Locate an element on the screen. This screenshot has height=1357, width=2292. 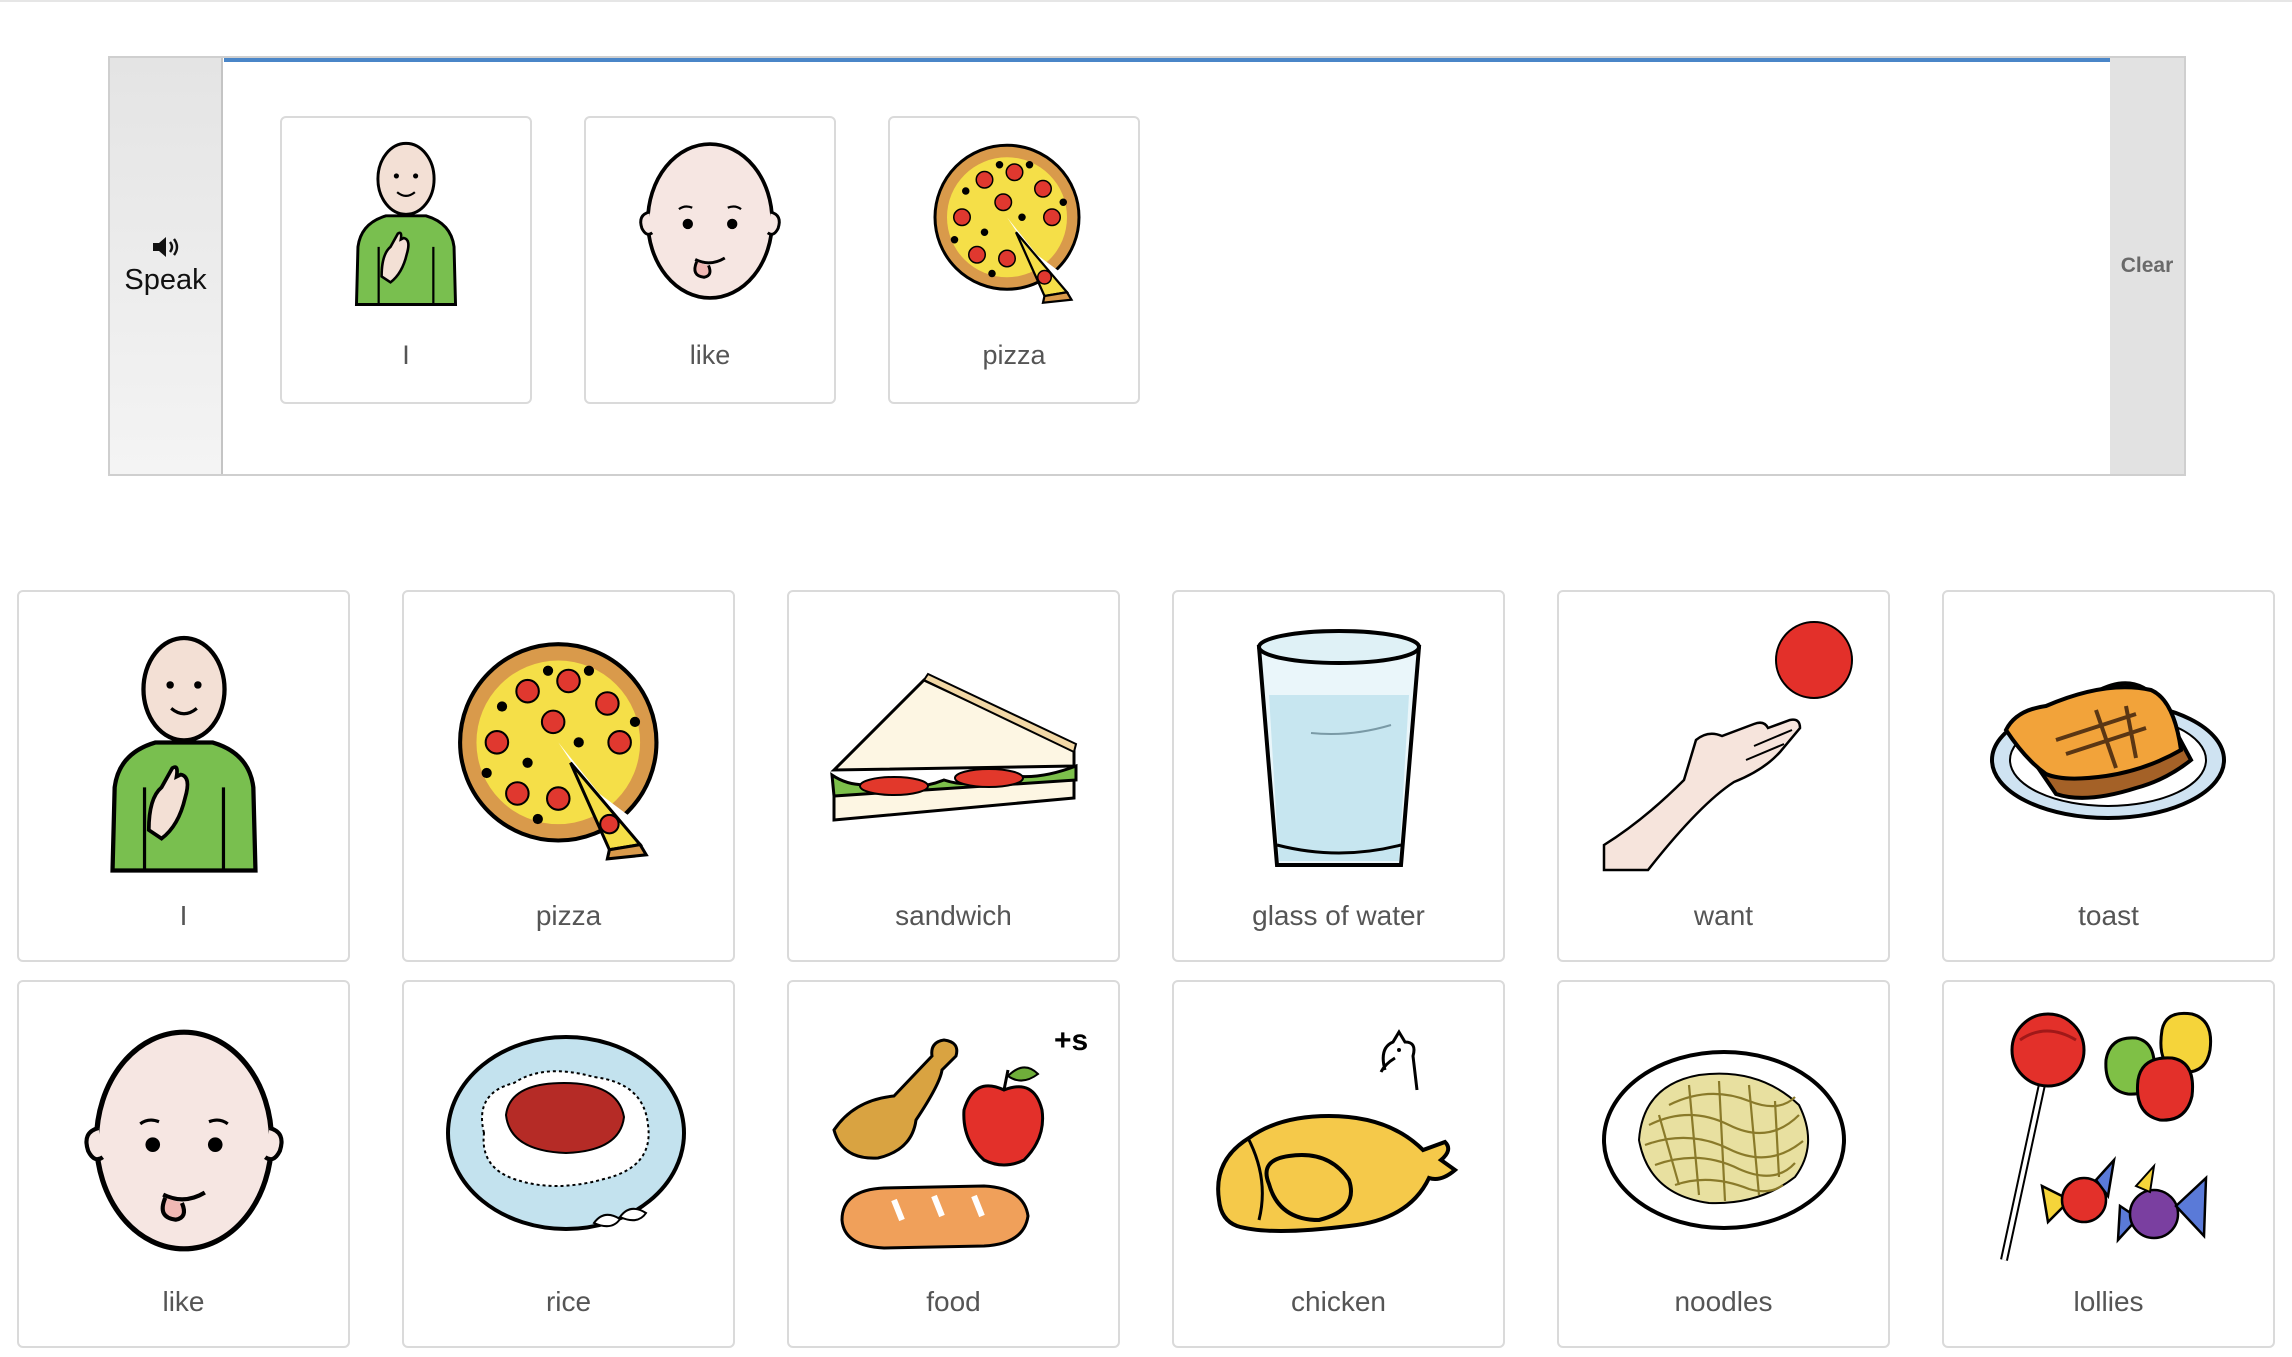
symbol-card-want: want is located at coordinates (1723, 776).